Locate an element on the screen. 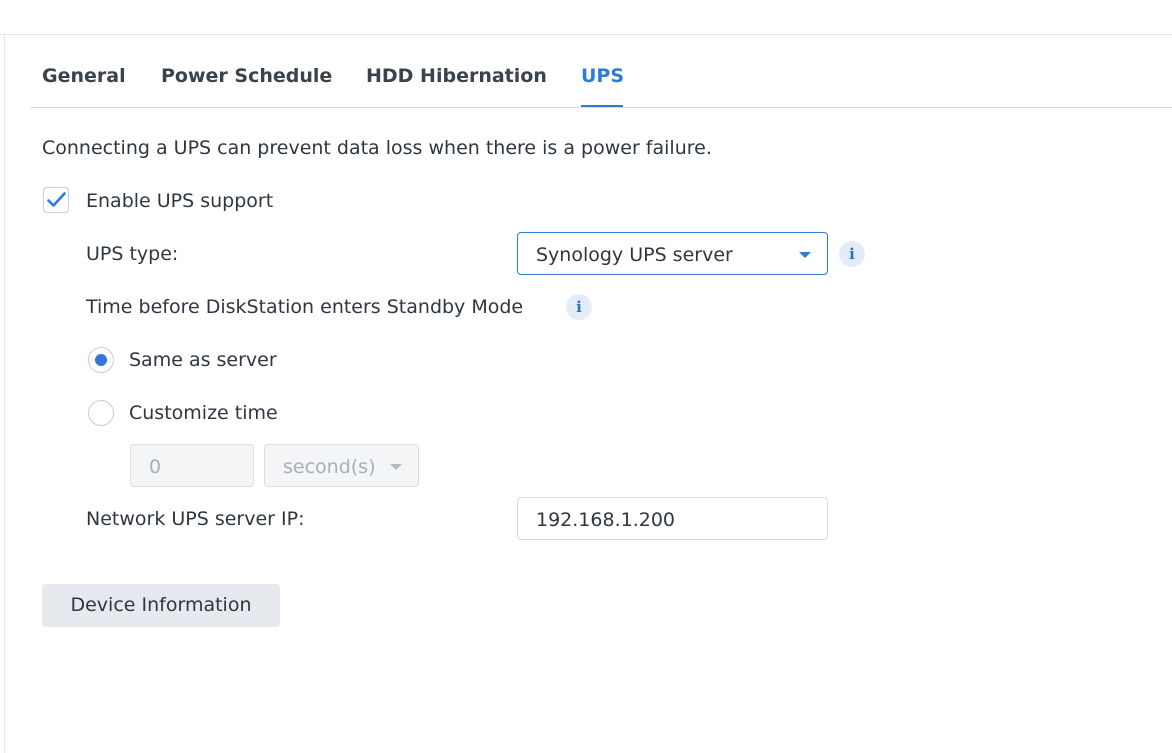 The height and width of the screenshot is (753, 1172). same-as-server-radio is located at coordinates (101, 360).